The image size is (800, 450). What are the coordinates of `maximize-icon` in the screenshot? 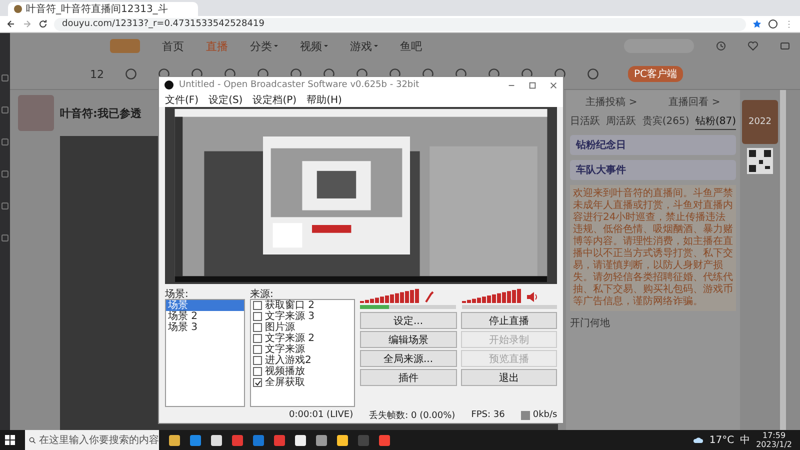 It's located at (532, 85).